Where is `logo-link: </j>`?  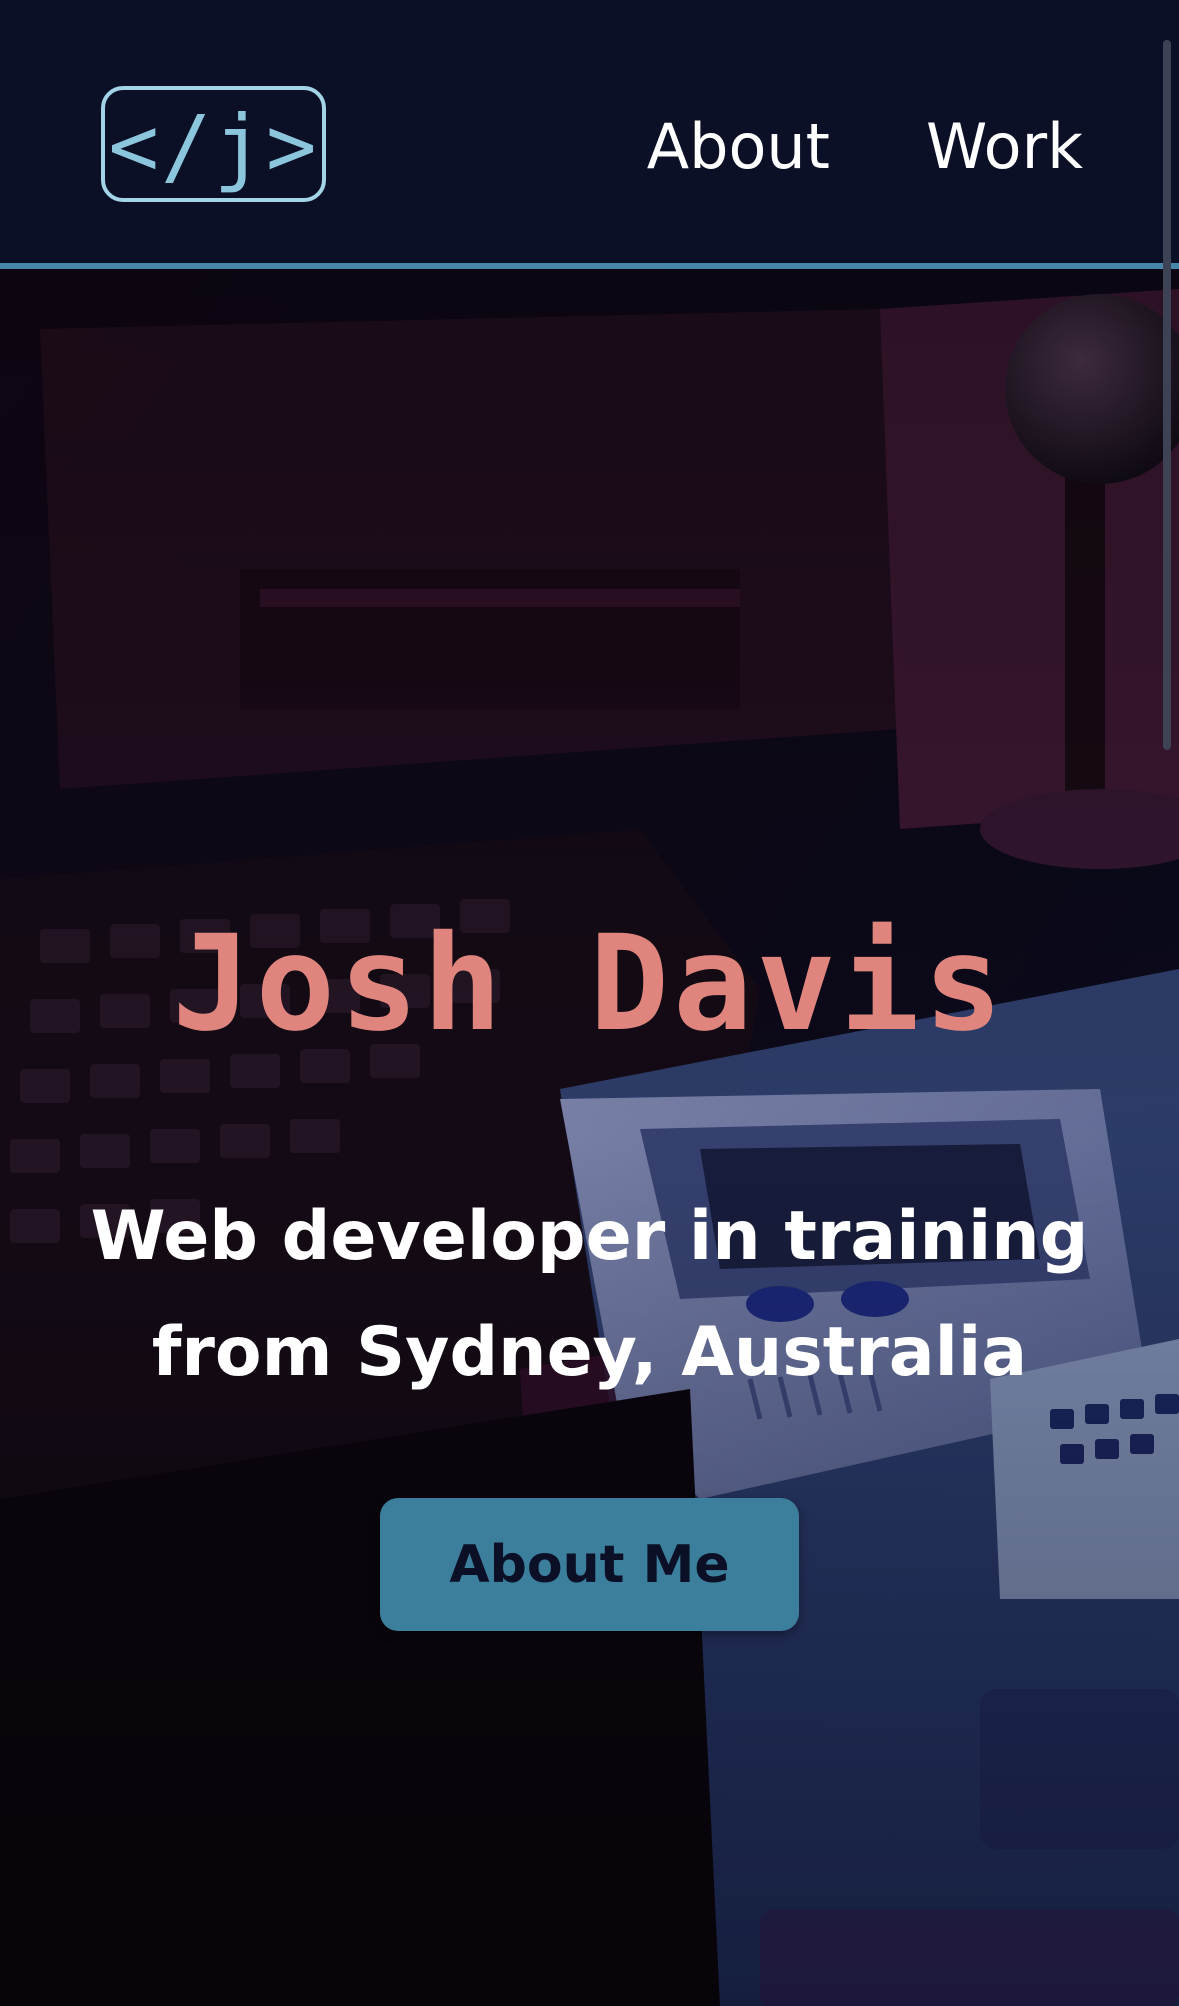
logo-link: </j> is located at coordinates (213, 144).